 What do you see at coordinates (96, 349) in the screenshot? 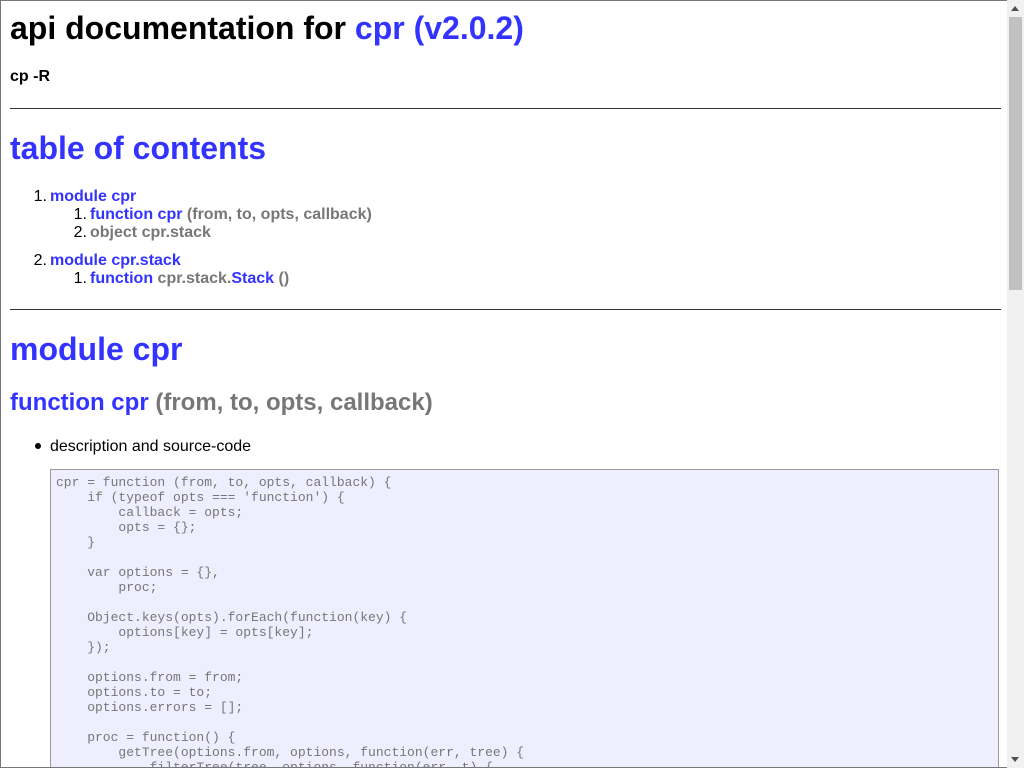
I see `module-heading: module cpr` at bounding box center [96, 349].